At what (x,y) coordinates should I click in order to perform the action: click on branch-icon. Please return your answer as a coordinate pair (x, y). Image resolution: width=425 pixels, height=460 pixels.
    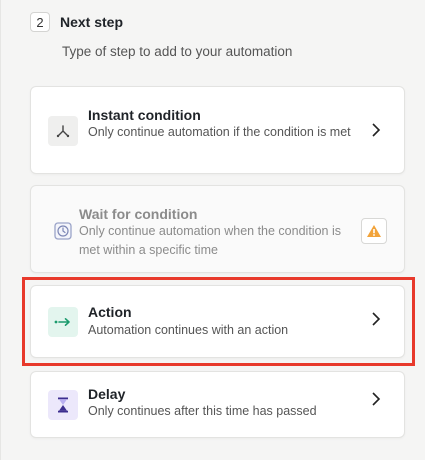
    Looking at the image, I should click on (63, 131).